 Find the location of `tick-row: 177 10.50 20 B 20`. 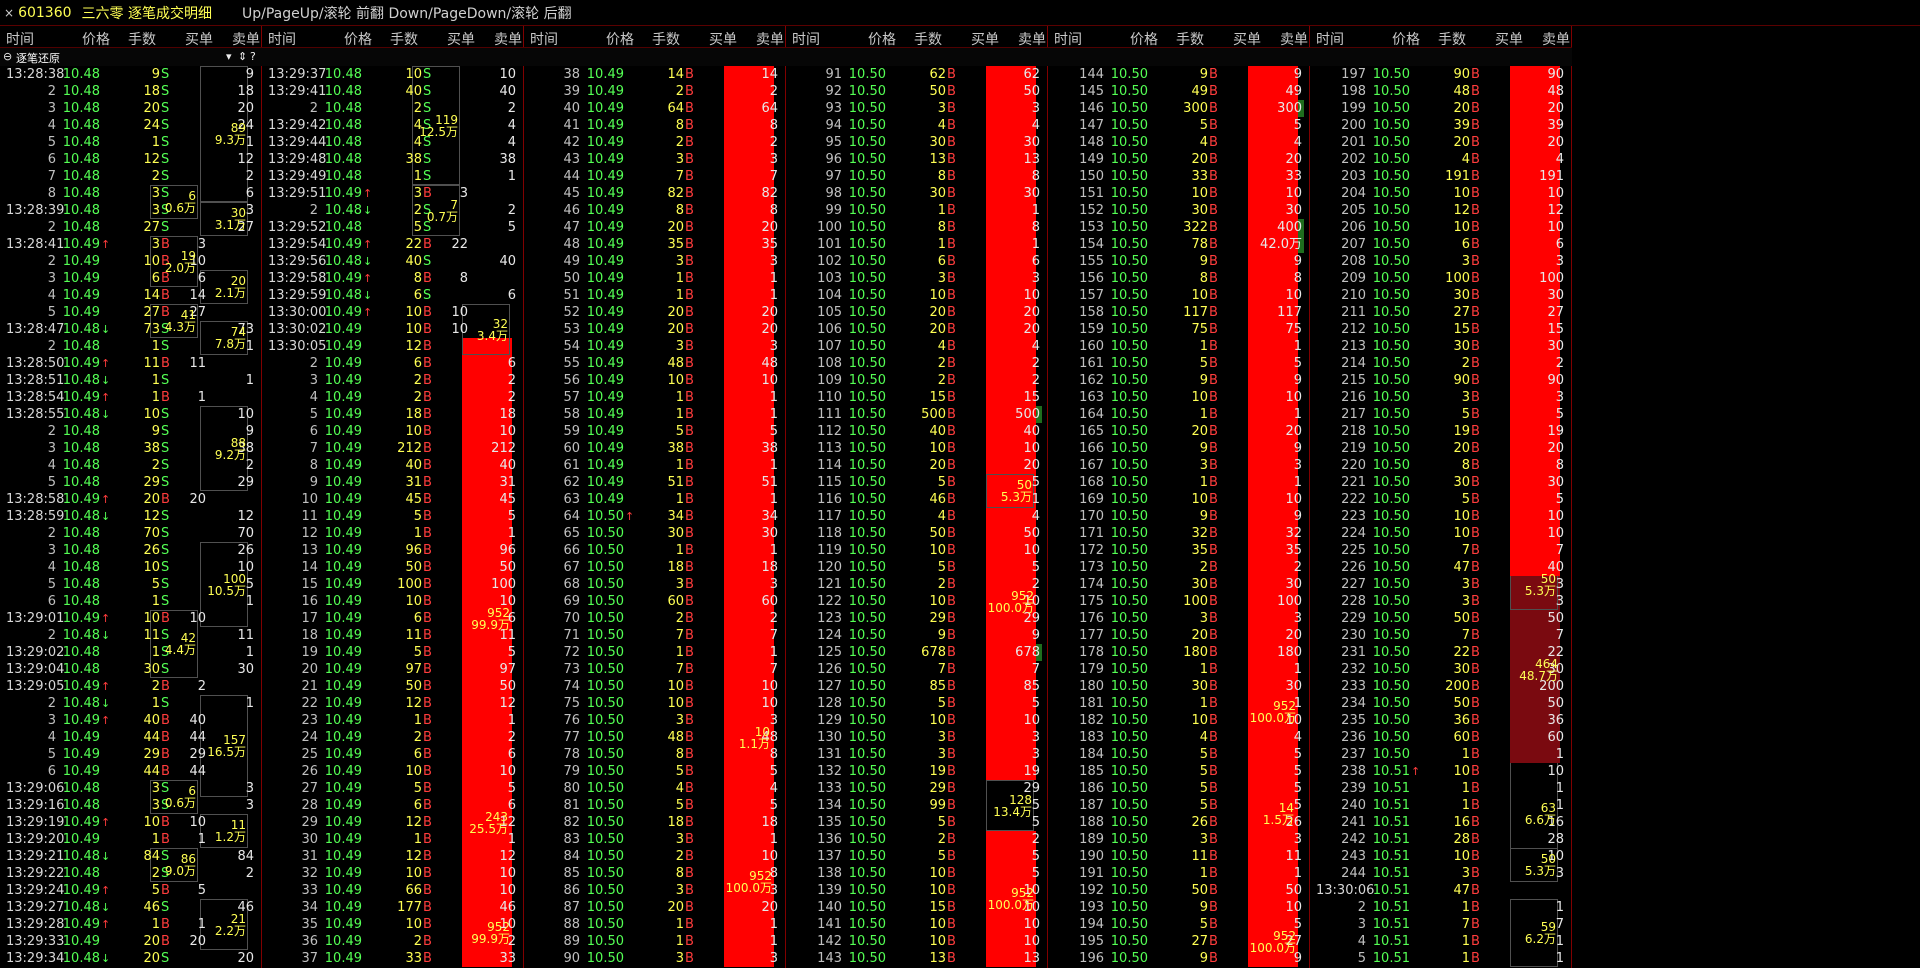

tick-row: 177 10.50 20 B 20 is located at coordinates (1179, 635).